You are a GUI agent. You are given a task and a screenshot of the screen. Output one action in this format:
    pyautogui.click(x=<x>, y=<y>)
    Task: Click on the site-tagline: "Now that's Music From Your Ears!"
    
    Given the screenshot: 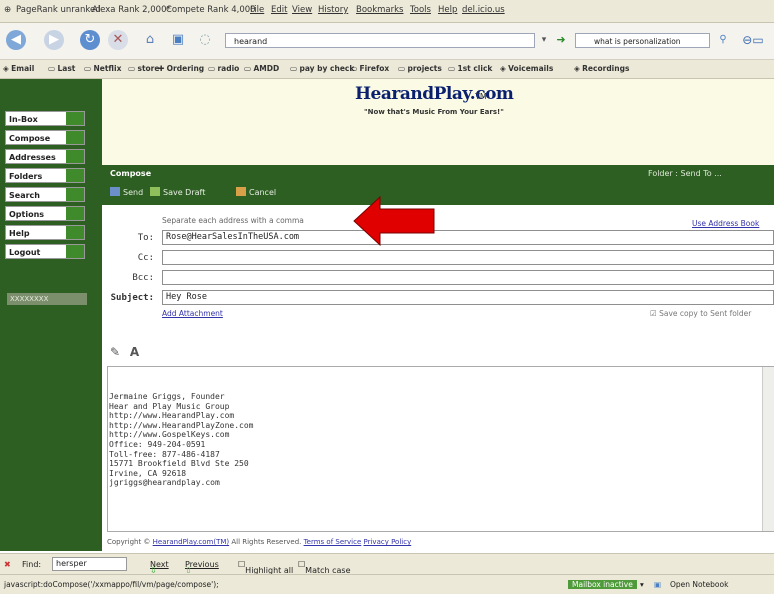 What is the action you would take?
    pyautogui.click(x=434, y=112)
    